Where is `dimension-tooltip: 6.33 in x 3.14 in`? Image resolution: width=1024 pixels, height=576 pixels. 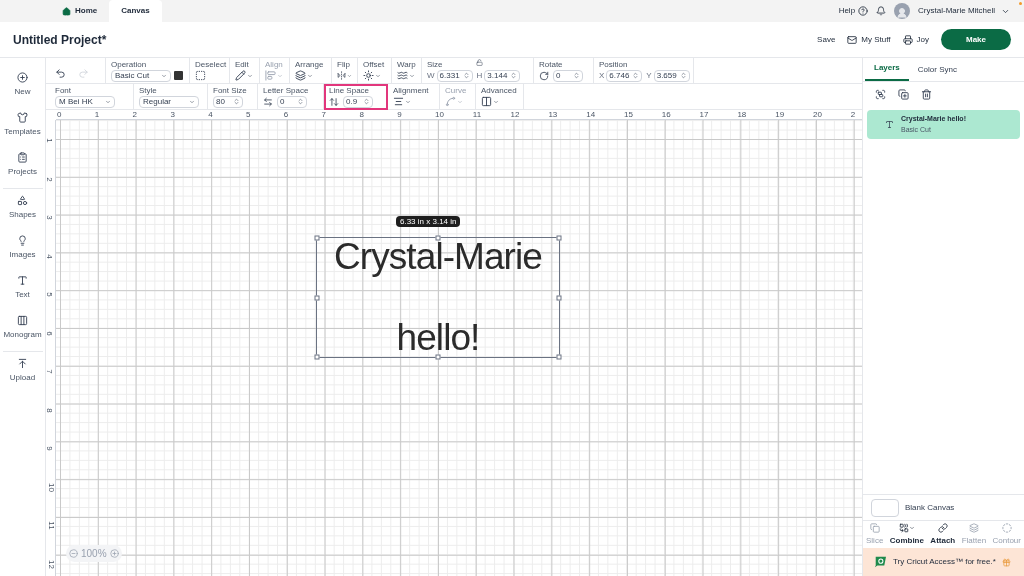
dimension-tooltip: 6.33 in x 3.14 in is located at coordinates (428, 221).